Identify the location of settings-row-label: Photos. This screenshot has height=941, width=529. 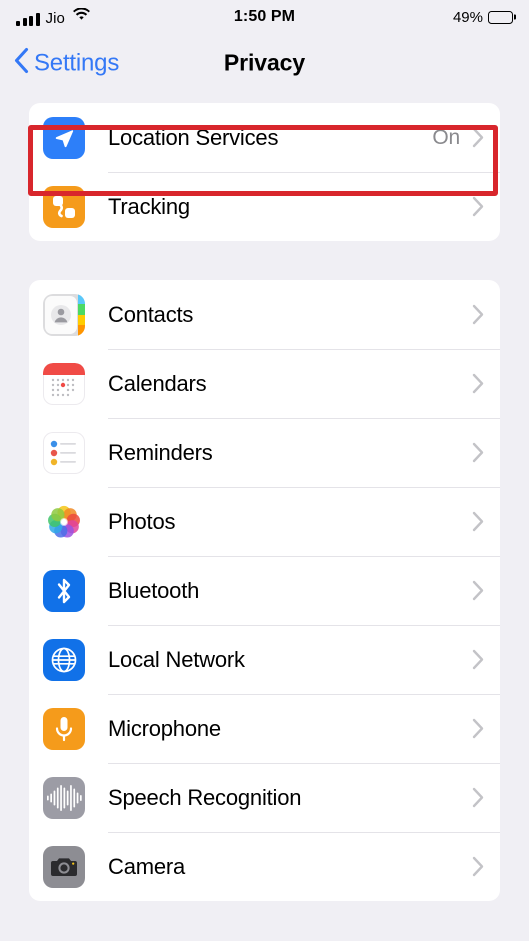
(142, 521).